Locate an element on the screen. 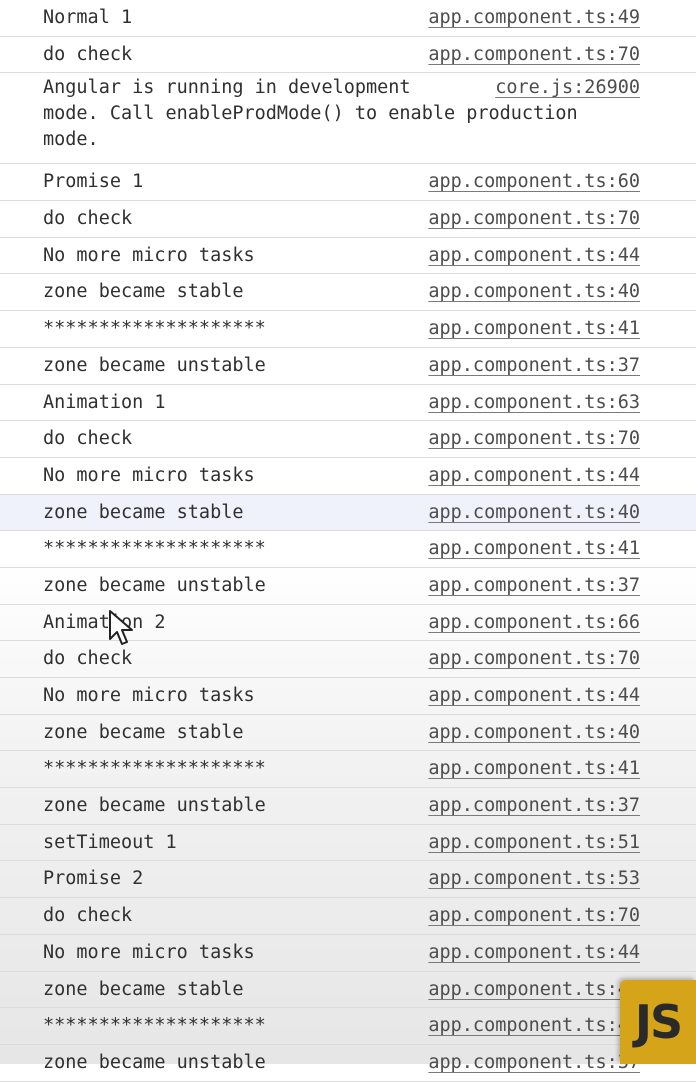 The width and height of the screenshot is (696, 1082). console-log-row: Animation 1 app.component.ts:63 is located at coordinates (348, 403).